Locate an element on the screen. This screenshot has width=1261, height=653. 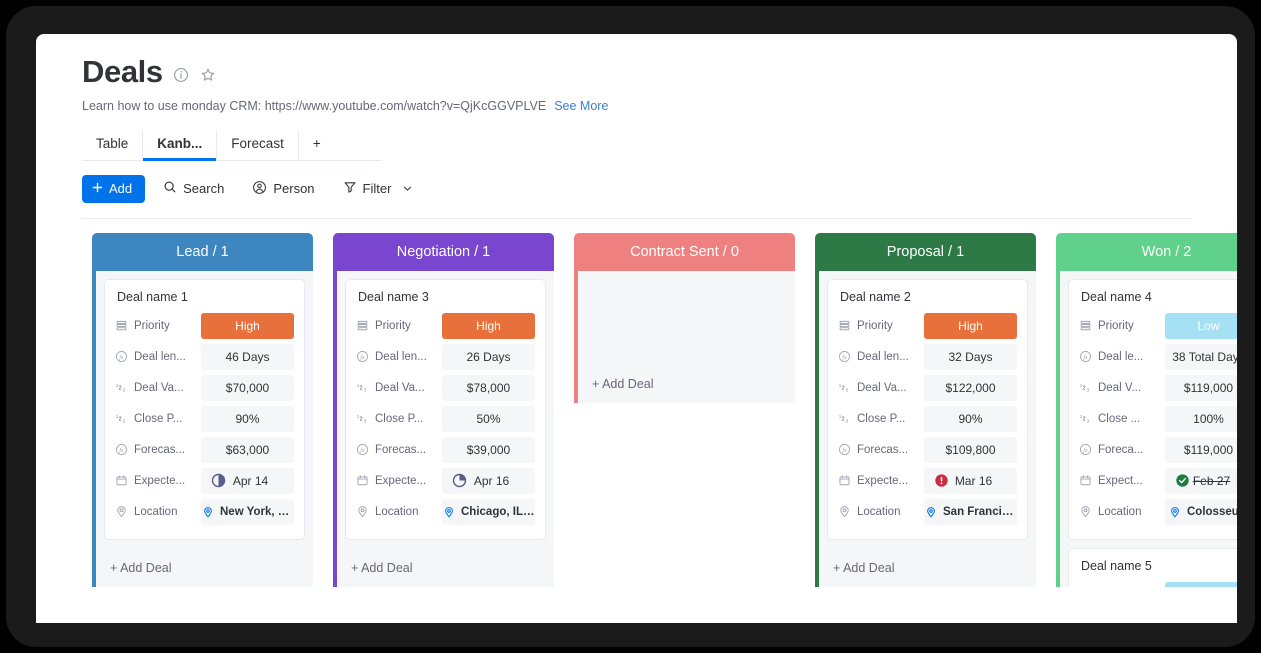
chevron-down-icon is located at coordinates (407, 188).